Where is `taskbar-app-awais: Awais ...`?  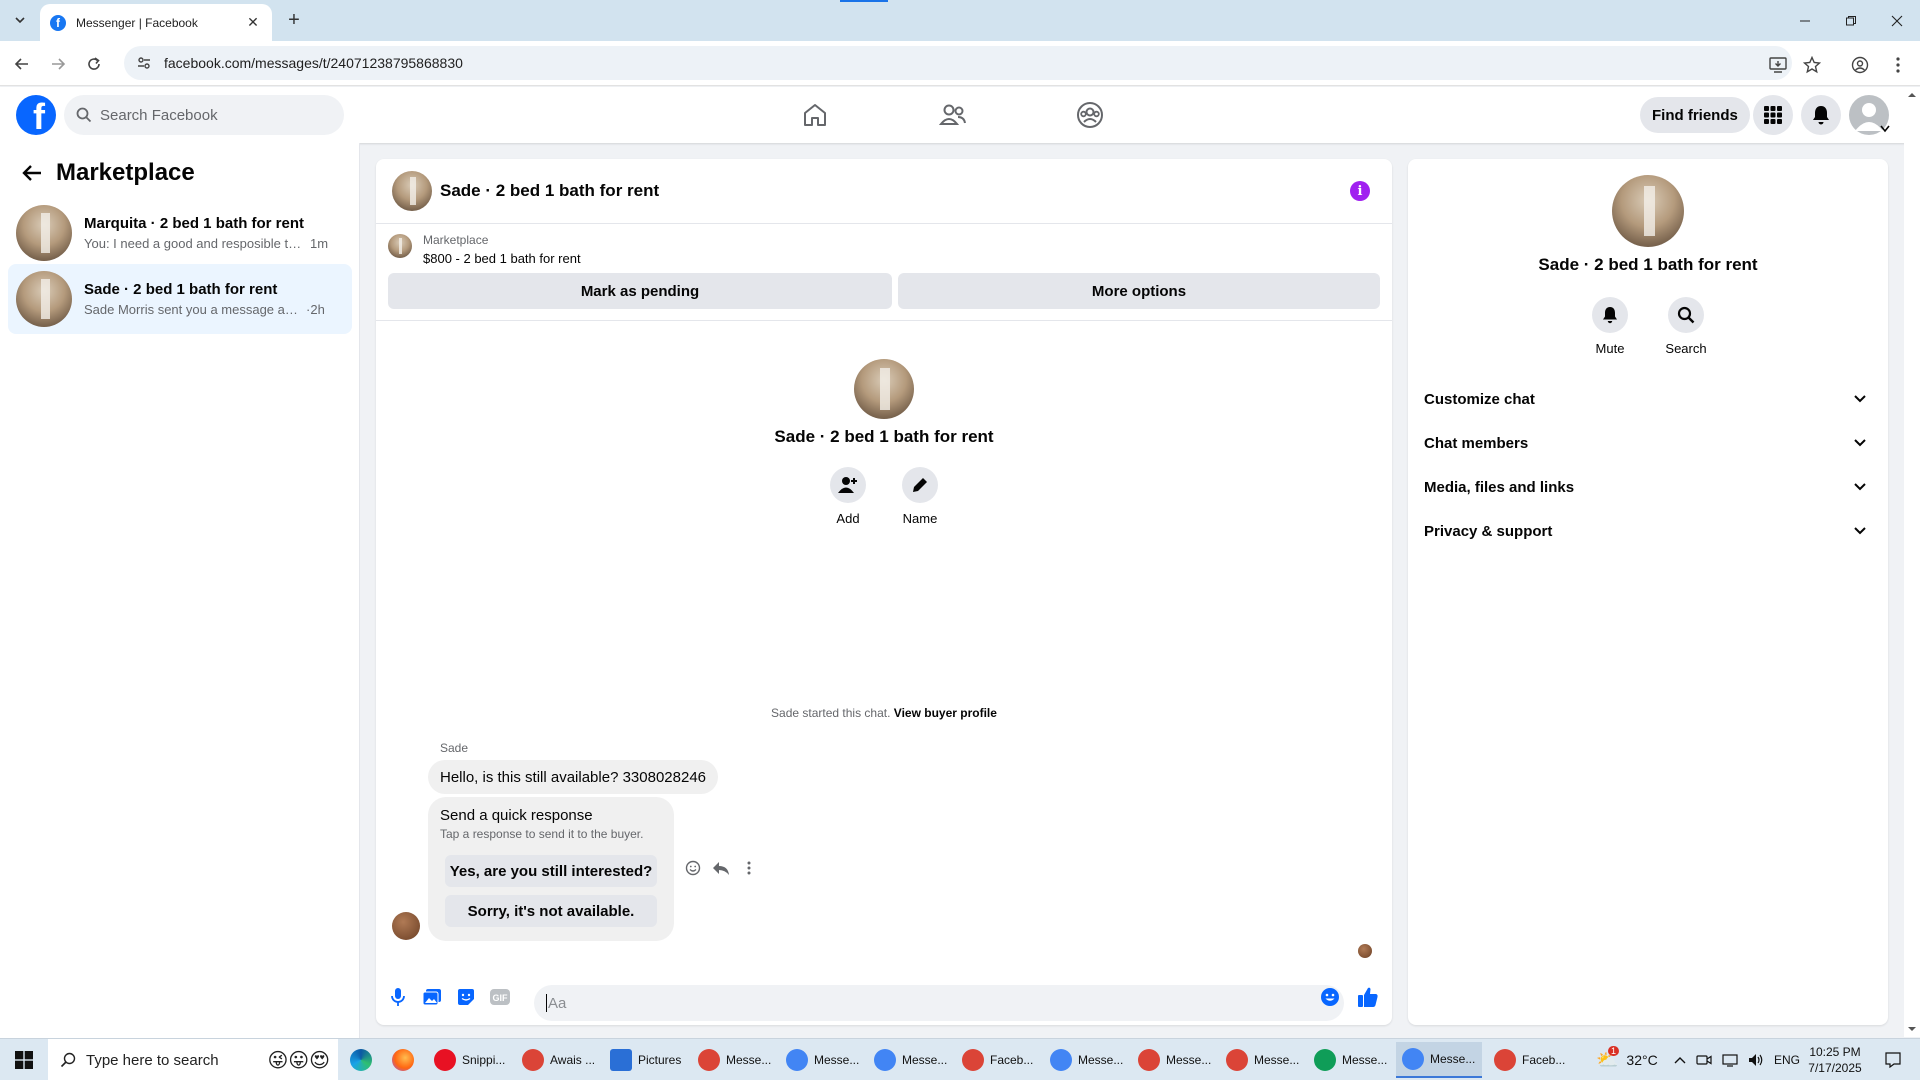 taskbar-app-awais: Awais ... is located at coordinates (557, 1060).